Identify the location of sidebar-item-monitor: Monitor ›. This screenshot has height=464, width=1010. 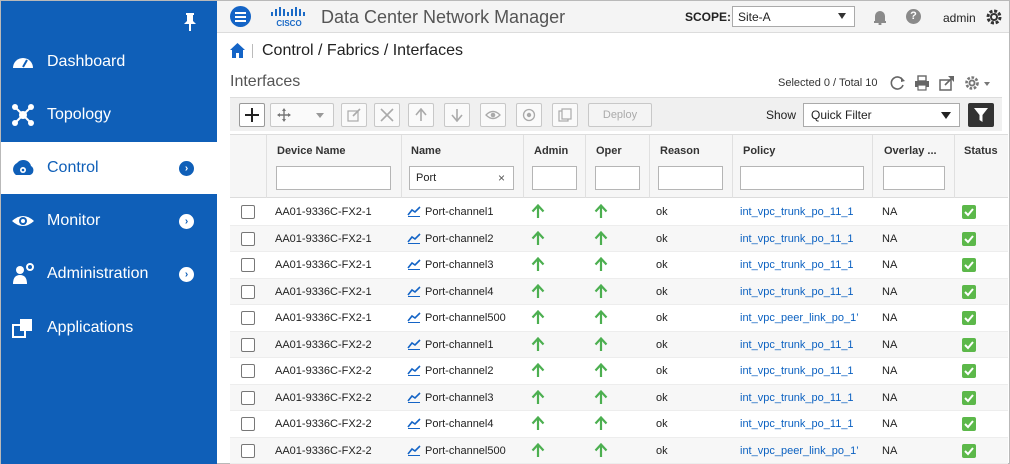
(109, 221).